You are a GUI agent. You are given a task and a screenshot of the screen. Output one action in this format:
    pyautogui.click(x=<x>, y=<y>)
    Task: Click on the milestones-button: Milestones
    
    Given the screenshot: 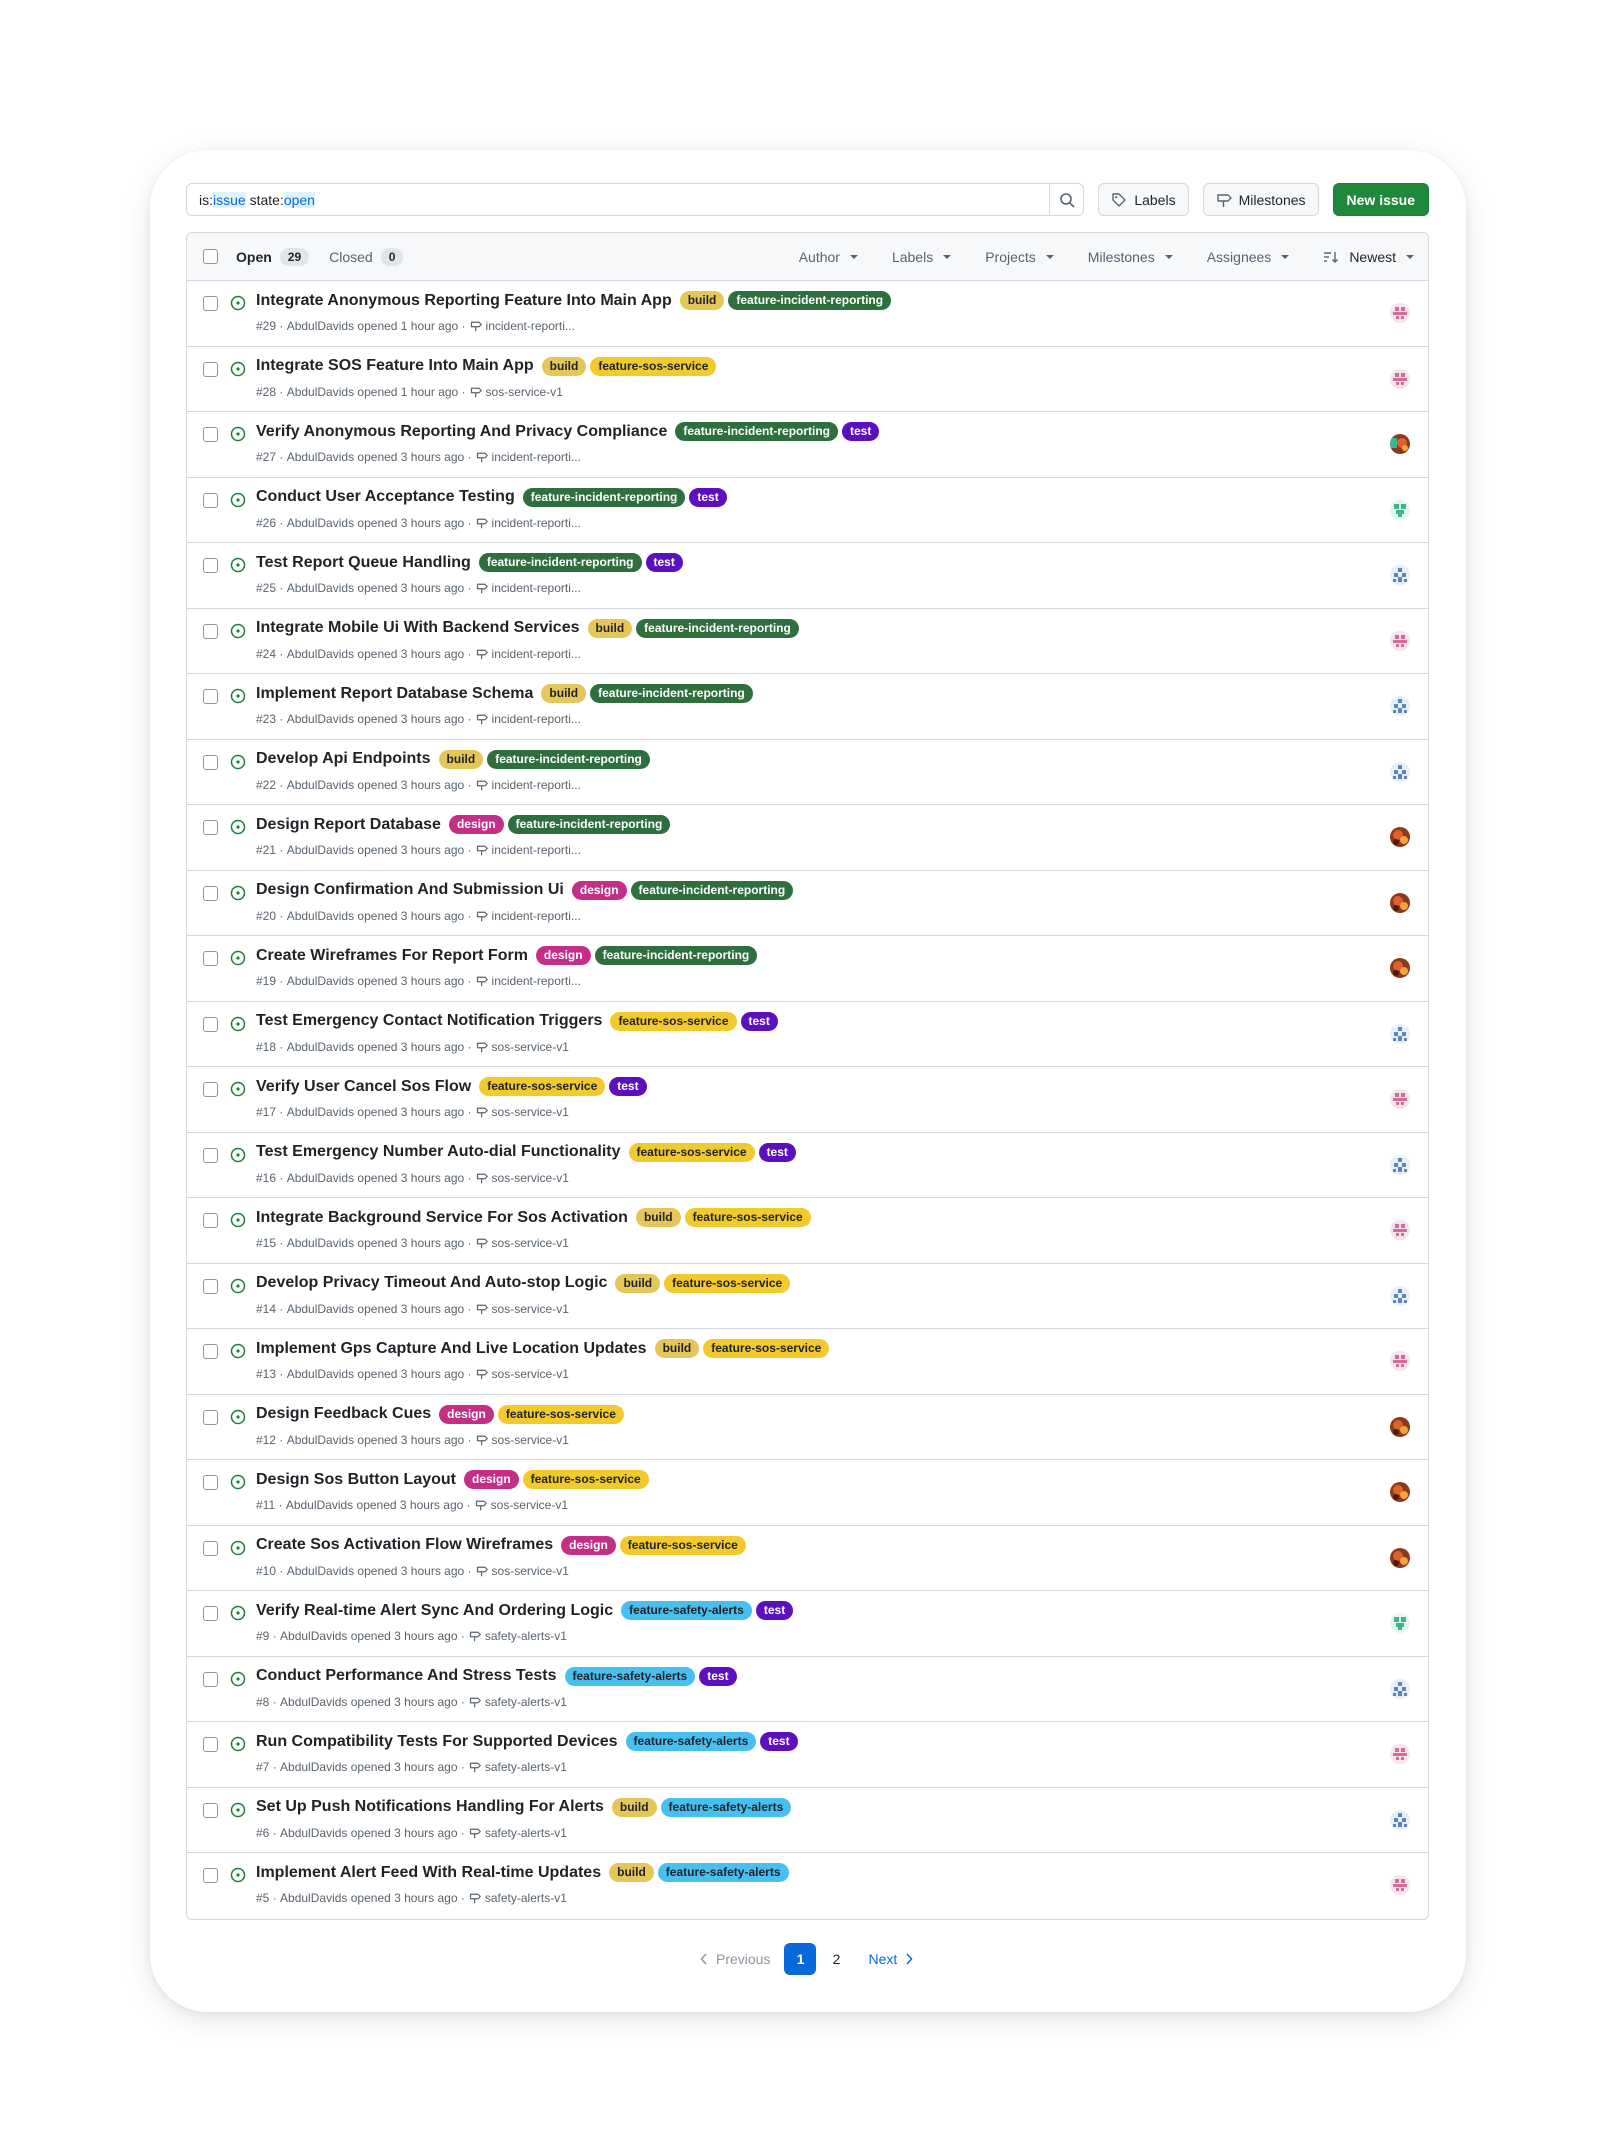 What is the action you would take?
    pyautogui.click(x=1260, y=199)
    